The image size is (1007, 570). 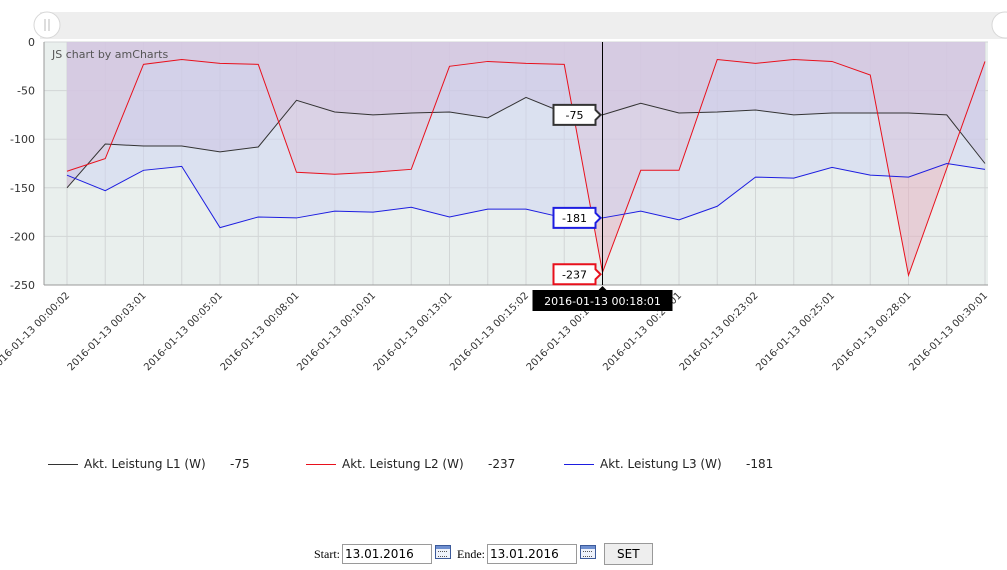 I want to click on scrollbar-grip-left, so click(x=47, y=25).